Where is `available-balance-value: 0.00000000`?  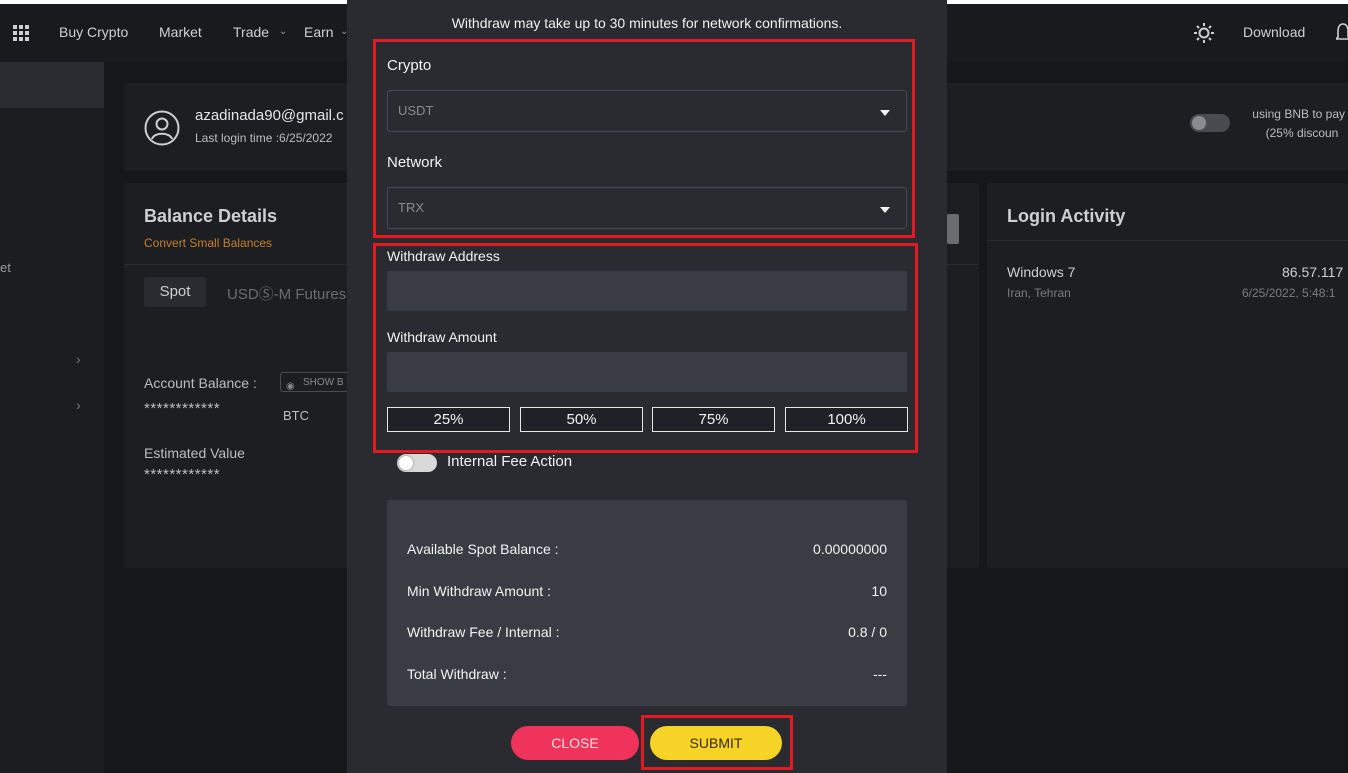
available-balance-value: 0.00000000 is located at coordinates (850, 549).